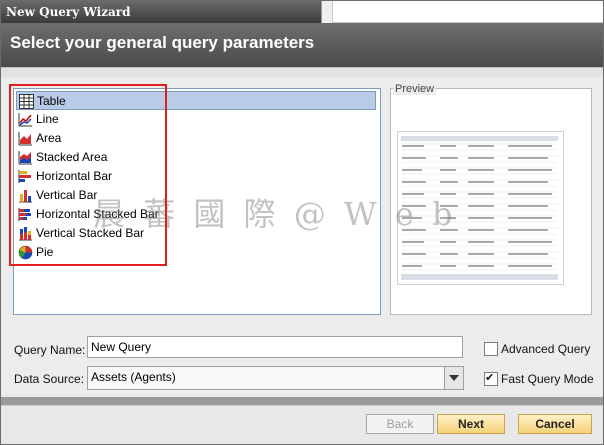 The width and height of the screenshot is (604, 445). Describe the element at coordinates (302, 405) in the screenshot. I see `footer-divider-line` at that location.